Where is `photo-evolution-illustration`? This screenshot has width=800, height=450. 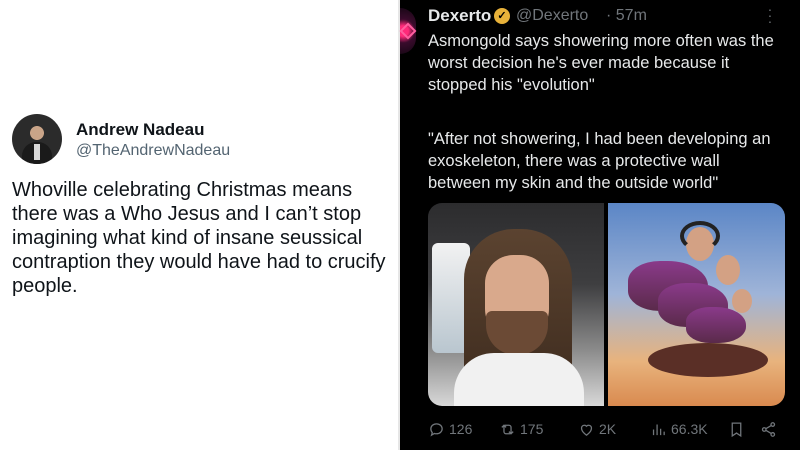 photo-evolution-illustration is located at coordinates (696, 304).